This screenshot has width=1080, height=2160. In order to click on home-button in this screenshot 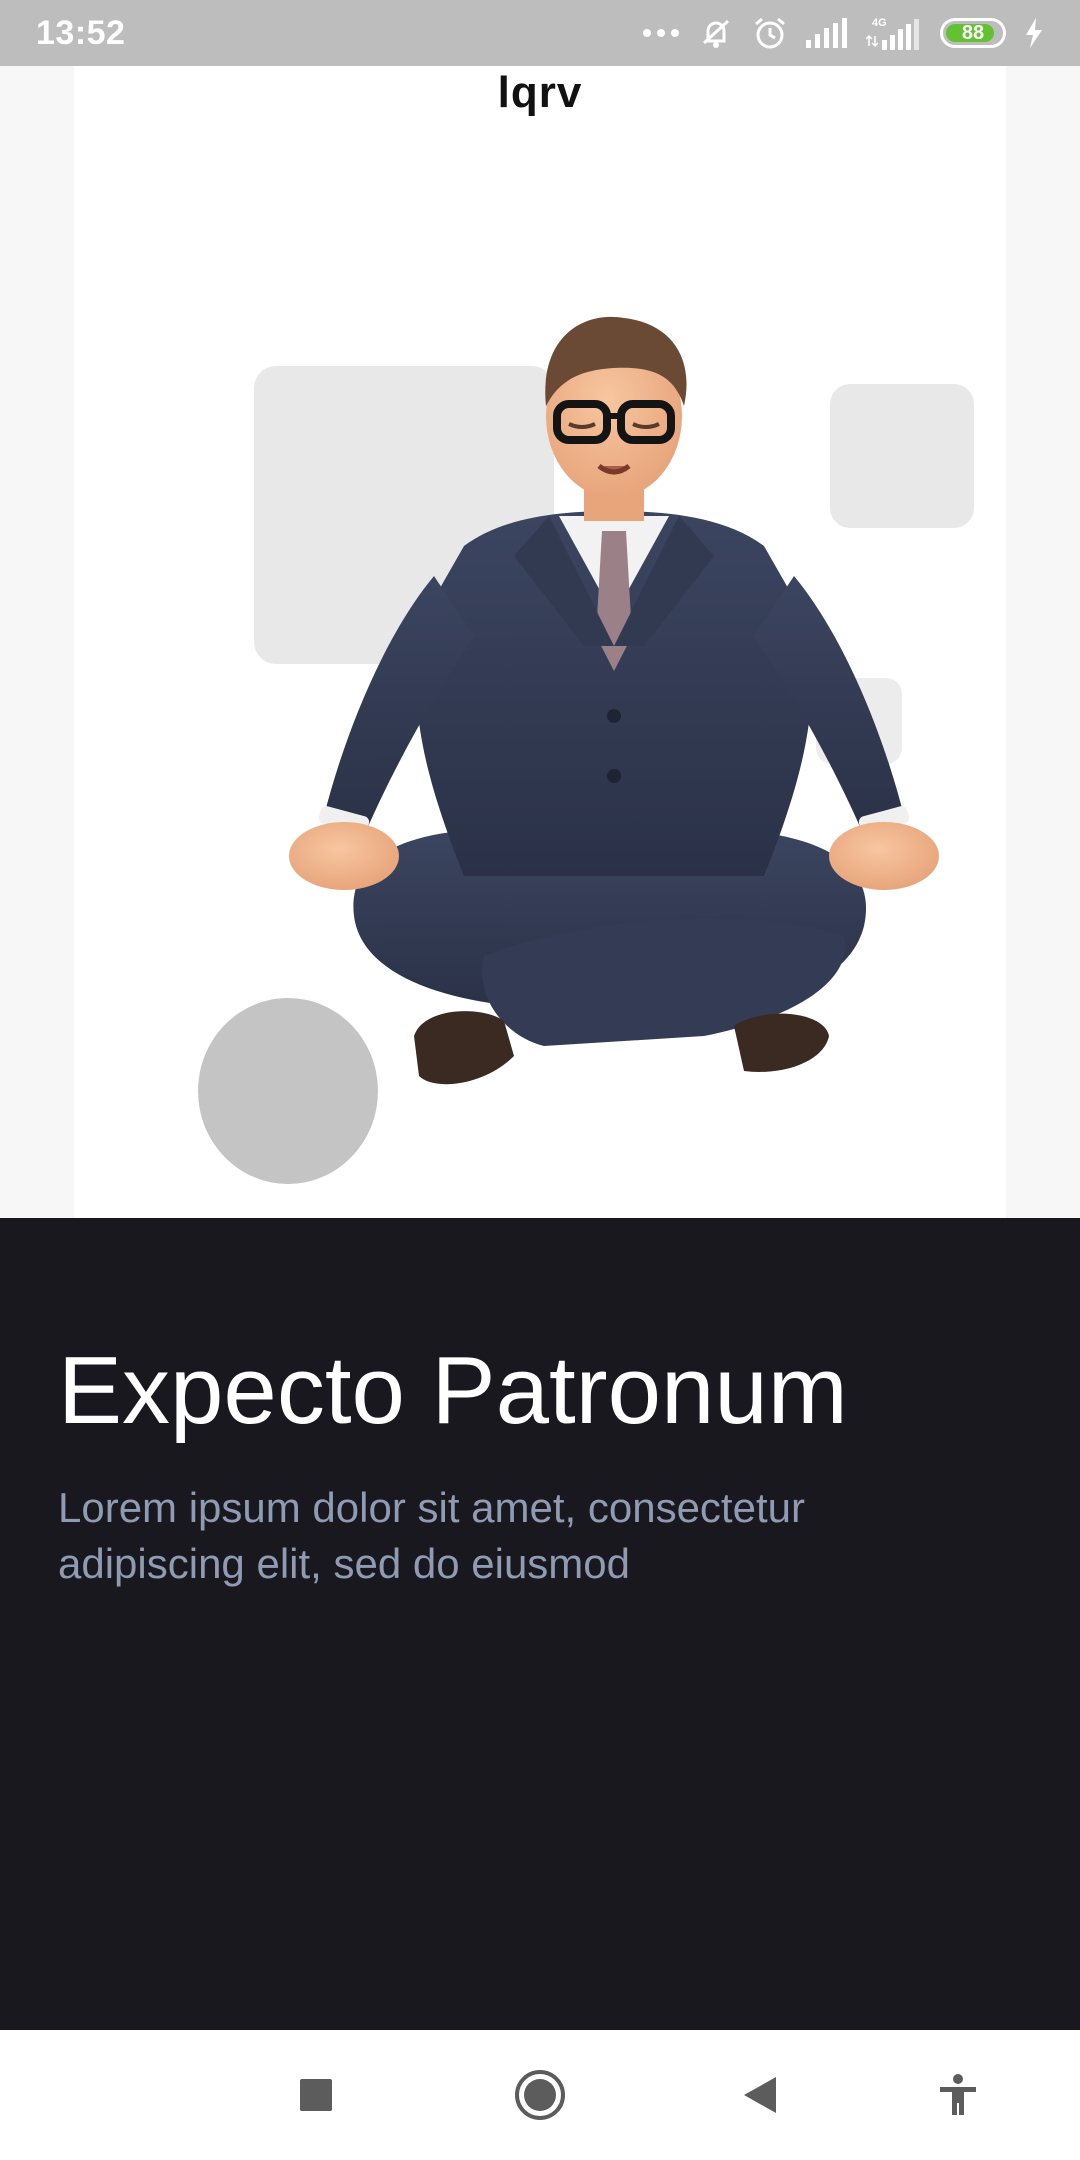, I will do `click(540, 2095)`.